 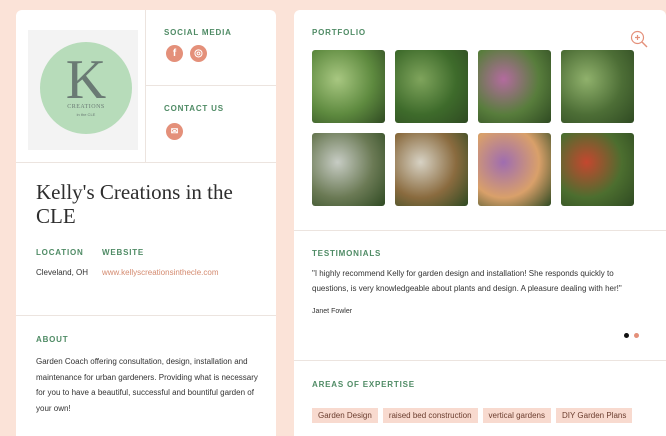 I want to click on location-label: LOCATION, so click(x=60, y=252).